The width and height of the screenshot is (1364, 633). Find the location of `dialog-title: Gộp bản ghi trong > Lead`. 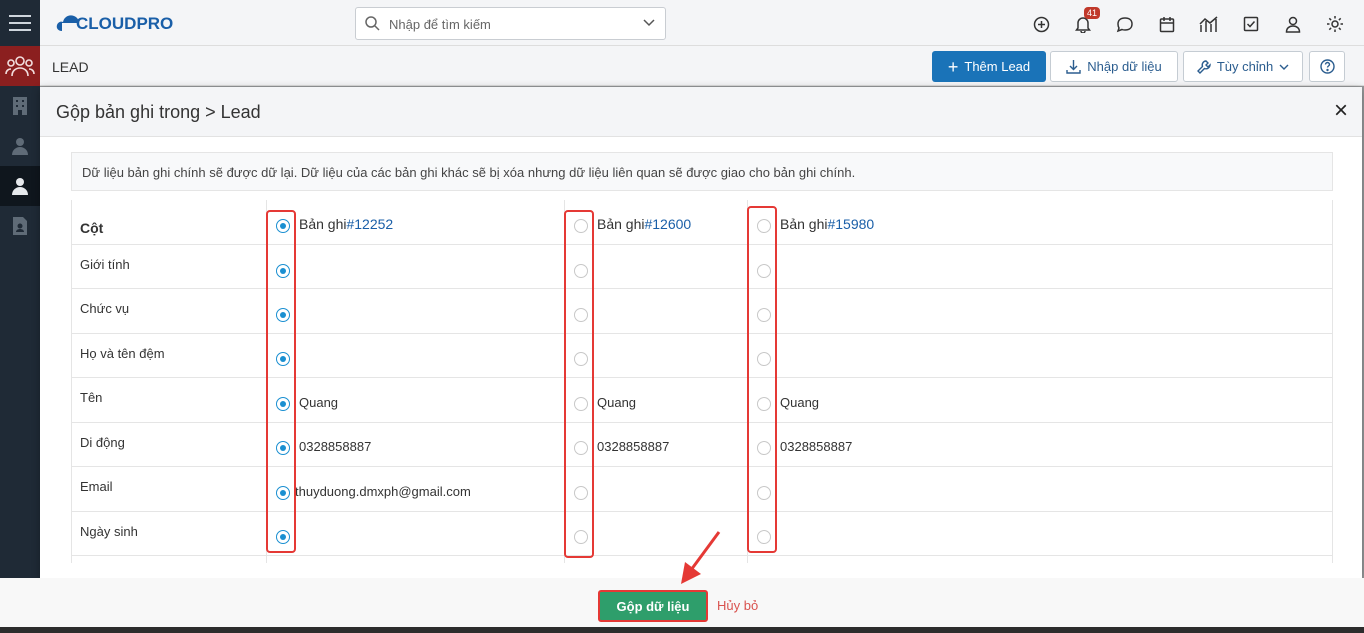

dialog-title: Gộp bản ghi trong > Lead is located at coordinates (158, 112).